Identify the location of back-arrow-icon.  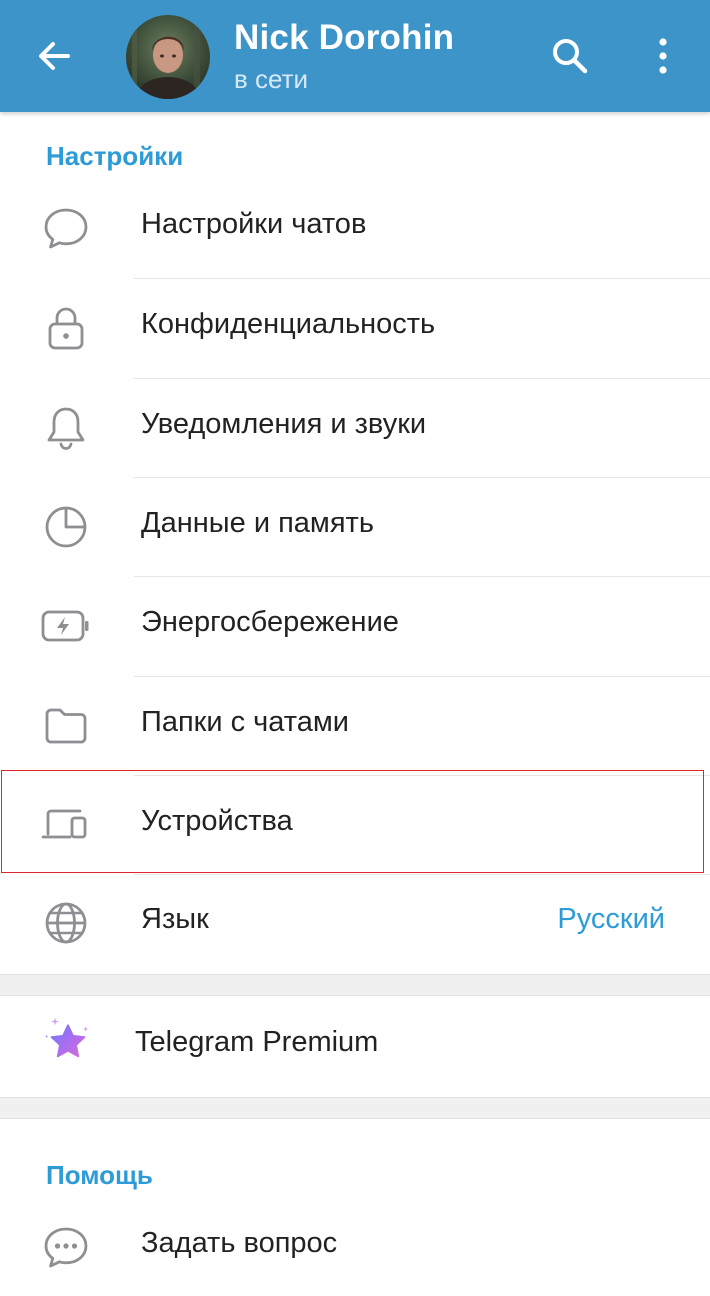
(54, 56).